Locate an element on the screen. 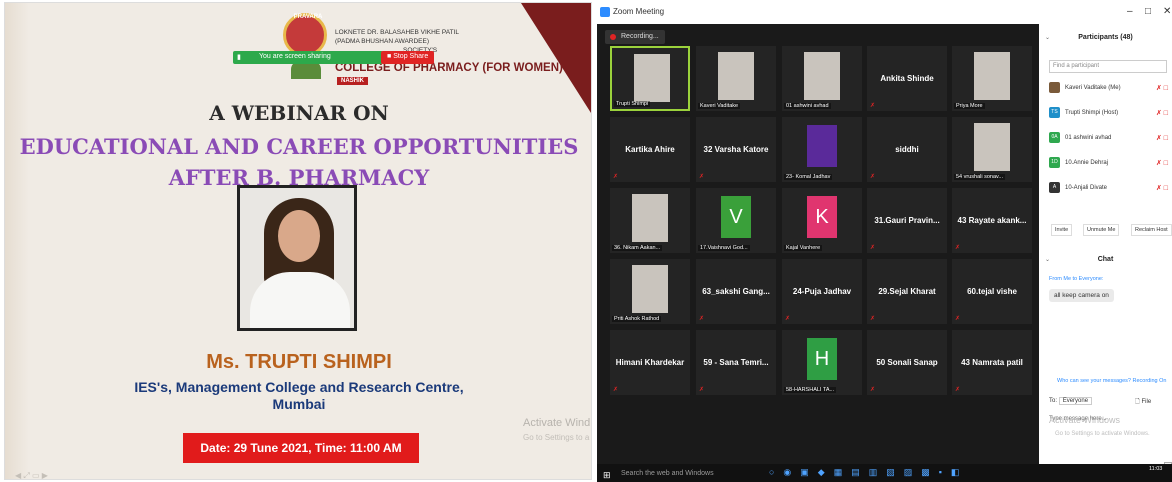  taskbar-clock: 11:03 is located at coordinates (1156, 469).